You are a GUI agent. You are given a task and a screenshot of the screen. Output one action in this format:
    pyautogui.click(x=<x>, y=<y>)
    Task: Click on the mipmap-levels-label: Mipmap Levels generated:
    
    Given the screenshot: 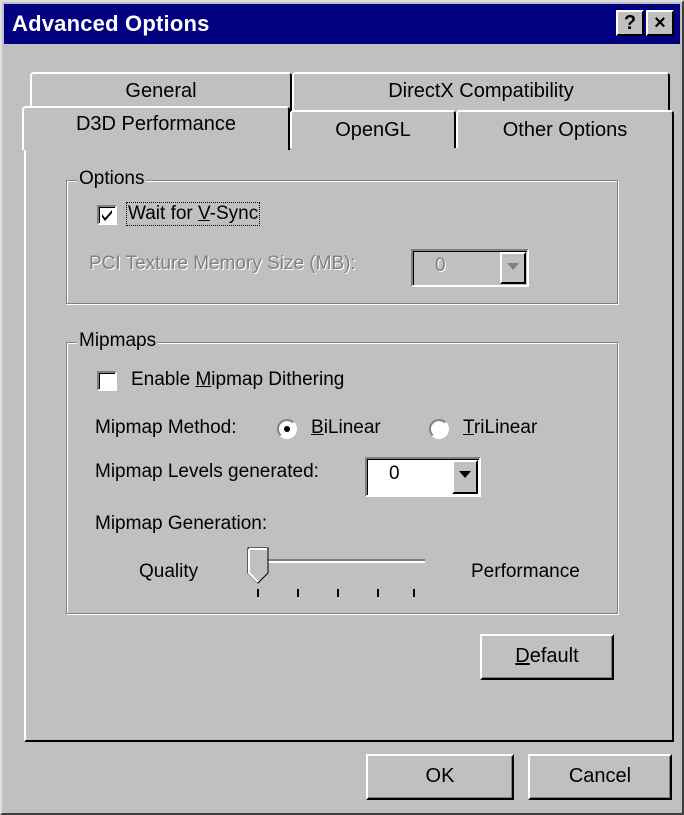 What is the action you would take?
    pyautogui.click(x=207, y=471)
    